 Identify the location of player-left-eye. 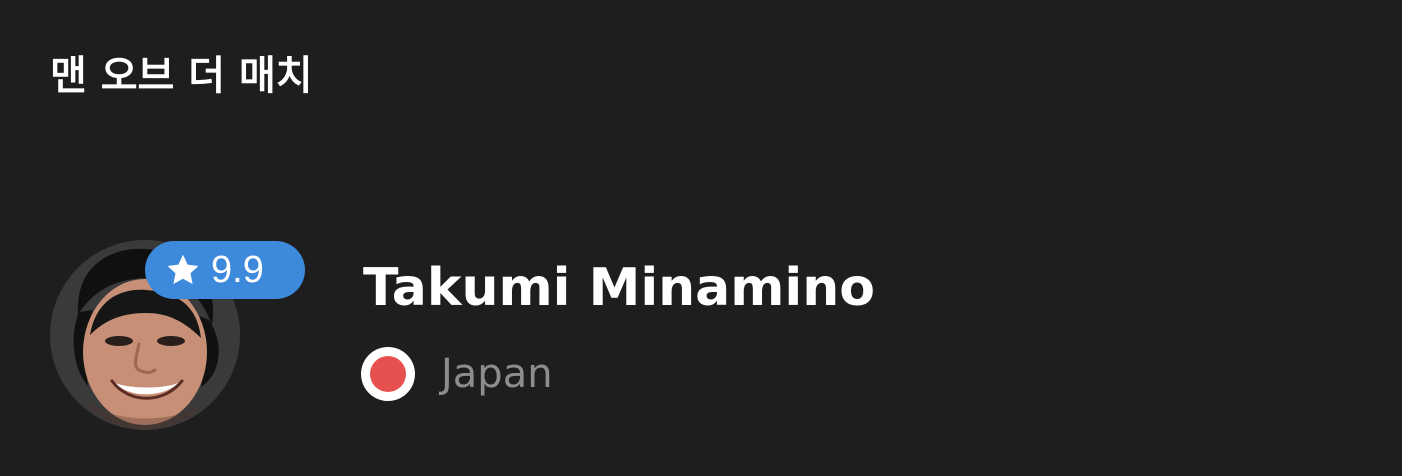
(119, 341).